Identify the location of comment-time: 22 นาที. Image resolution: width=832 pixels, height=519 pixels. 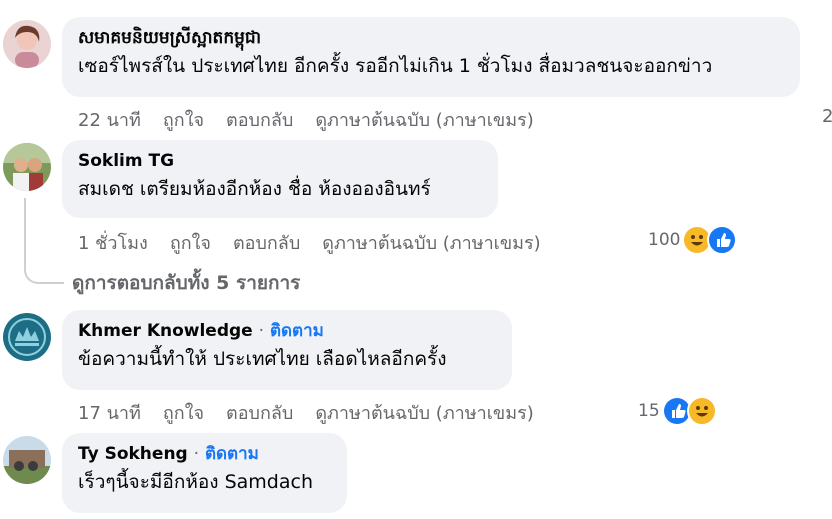
(109, 119).